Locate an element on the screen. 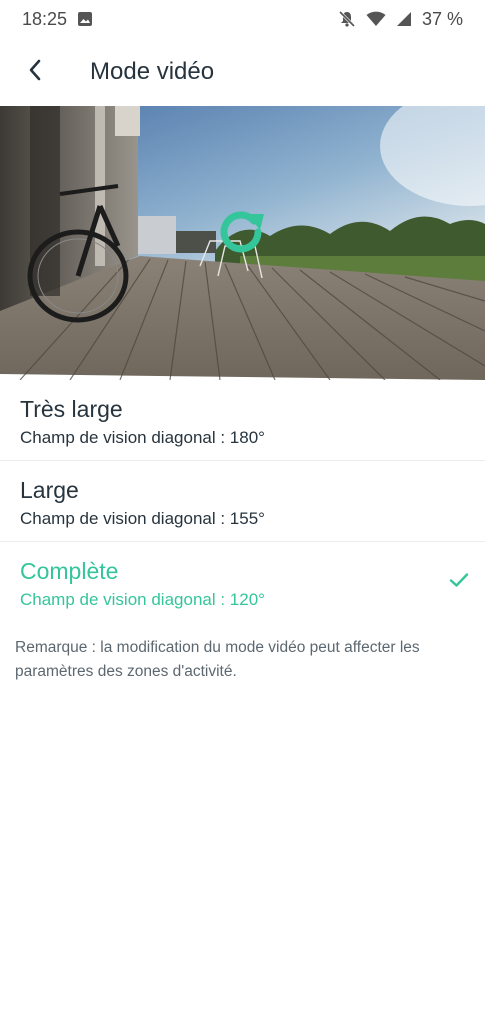 The height and width of the screenshot is (1024, 485). option-complete: Complète Champ de vision diagonal : 120° is located at coordinates (242, 582).